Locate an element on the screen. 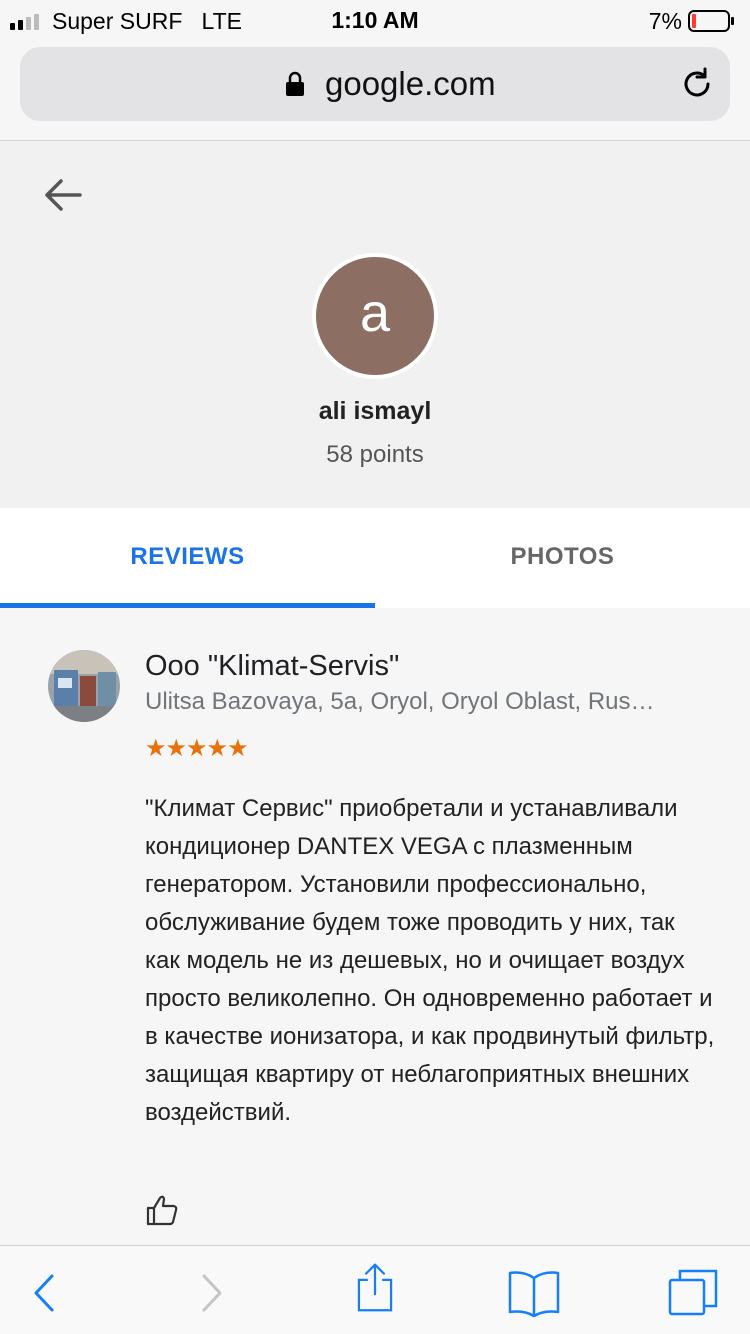 The height and width of the screenshot is (1334, 750). status-bar: Super SURF LTE 1:10 AM 7% is located at coordinates (375, 20).